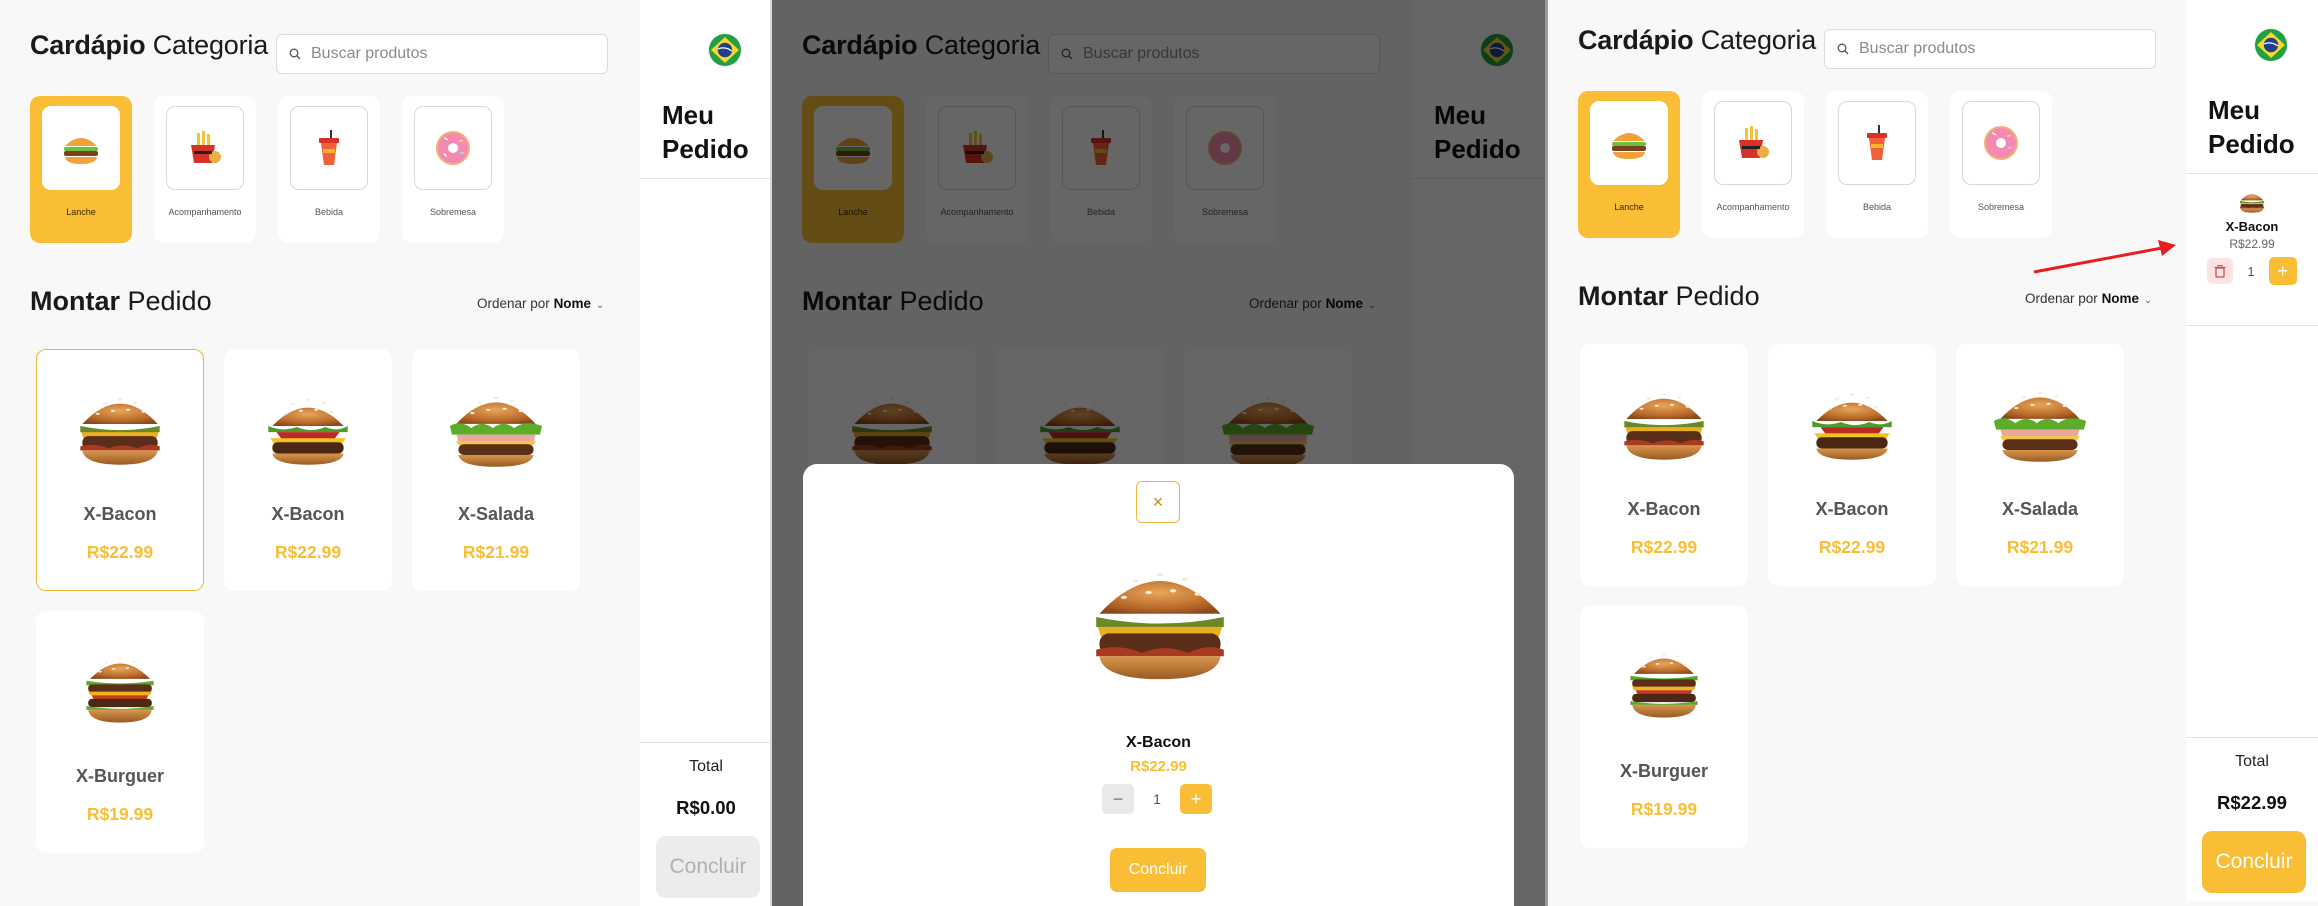 The width and height of the screenshot is (2318, 906). Describe the element at coordinates (1157, 799) in the screenshot. I see `quantity-stepper: − 1 +` at that location.